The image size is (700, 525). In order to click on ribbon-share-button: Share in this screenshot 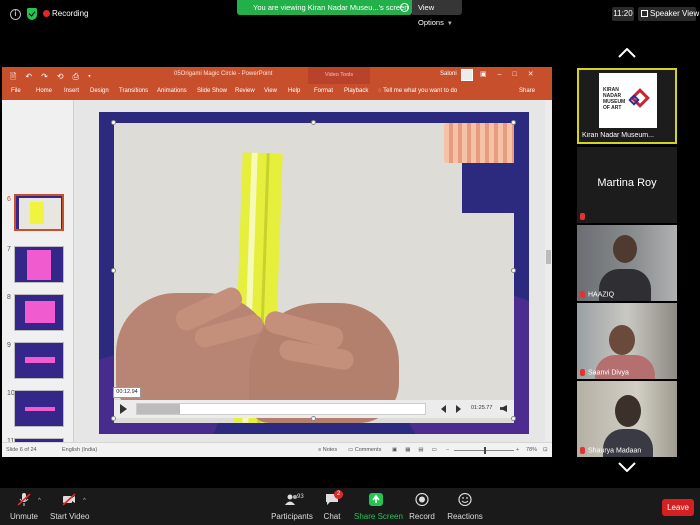, I will do `click(527, 91)`.